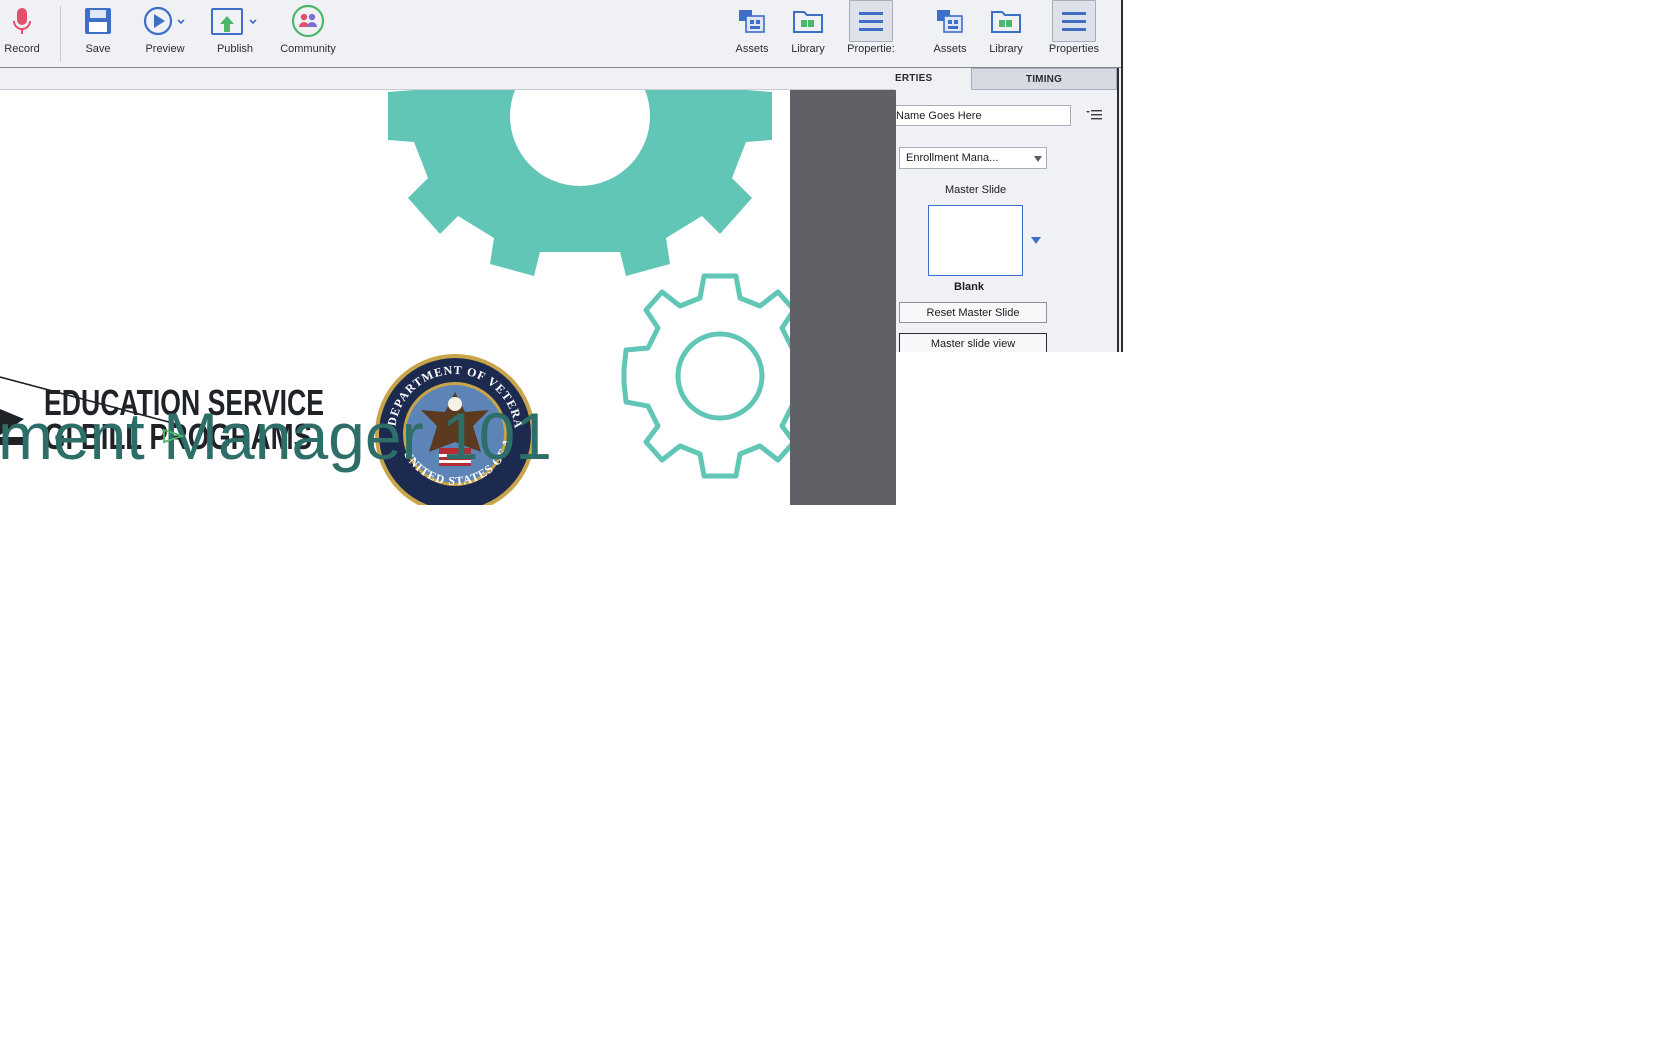  What do you see at coordinates (939, 115) in the screenshot?
I see `slide-name-value: Name Goes Here` at bounding box center [939, 115].